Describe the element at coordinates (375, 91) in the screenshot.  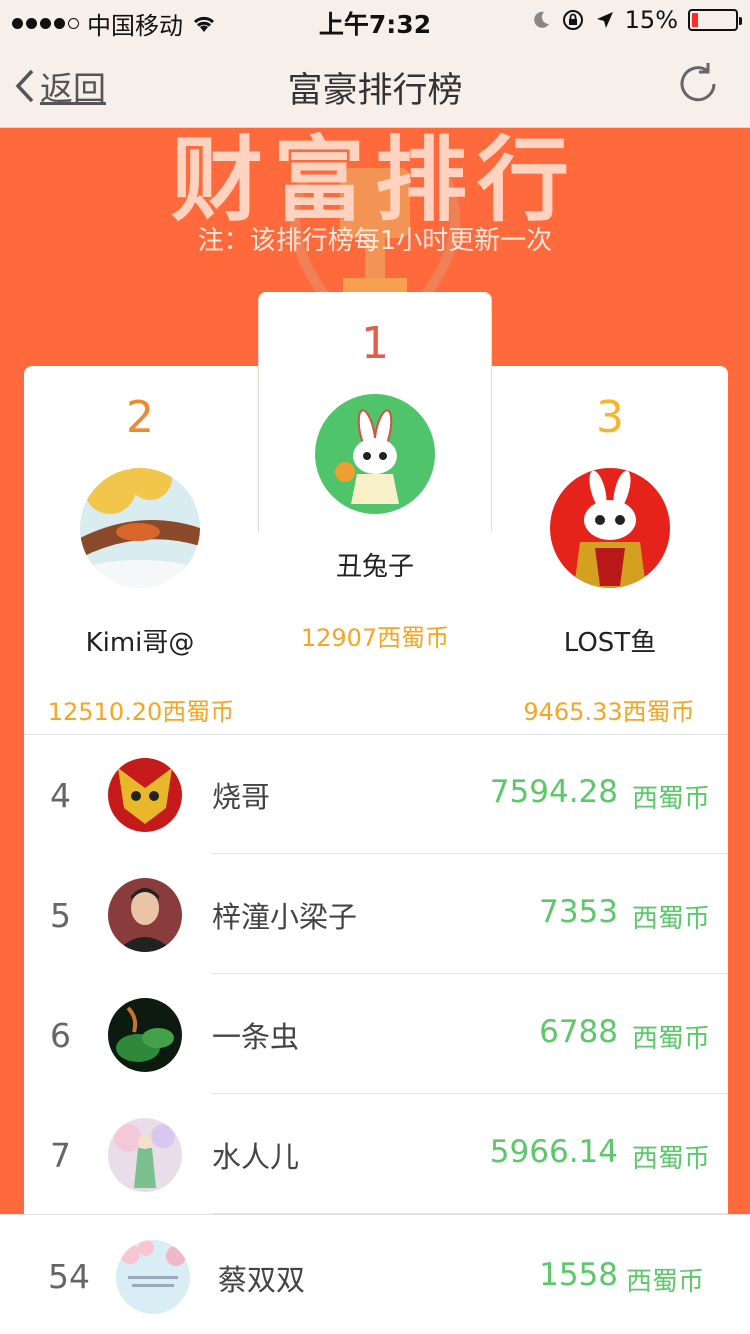
I see `page-title: 富豪排行榜` at that location.